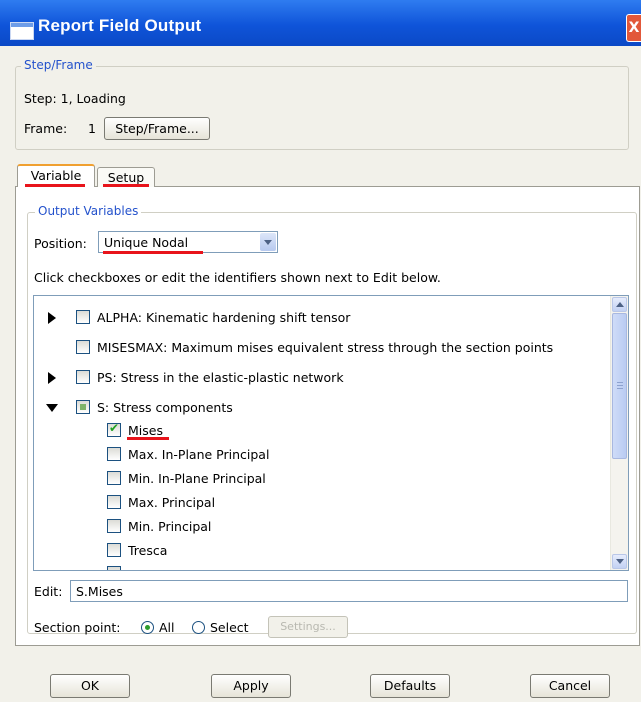 This screenshot has height=702, width=641. Describe the element at coordinates (48, 591) in the screenshot. I see `edit-label: Edit:` at that location.